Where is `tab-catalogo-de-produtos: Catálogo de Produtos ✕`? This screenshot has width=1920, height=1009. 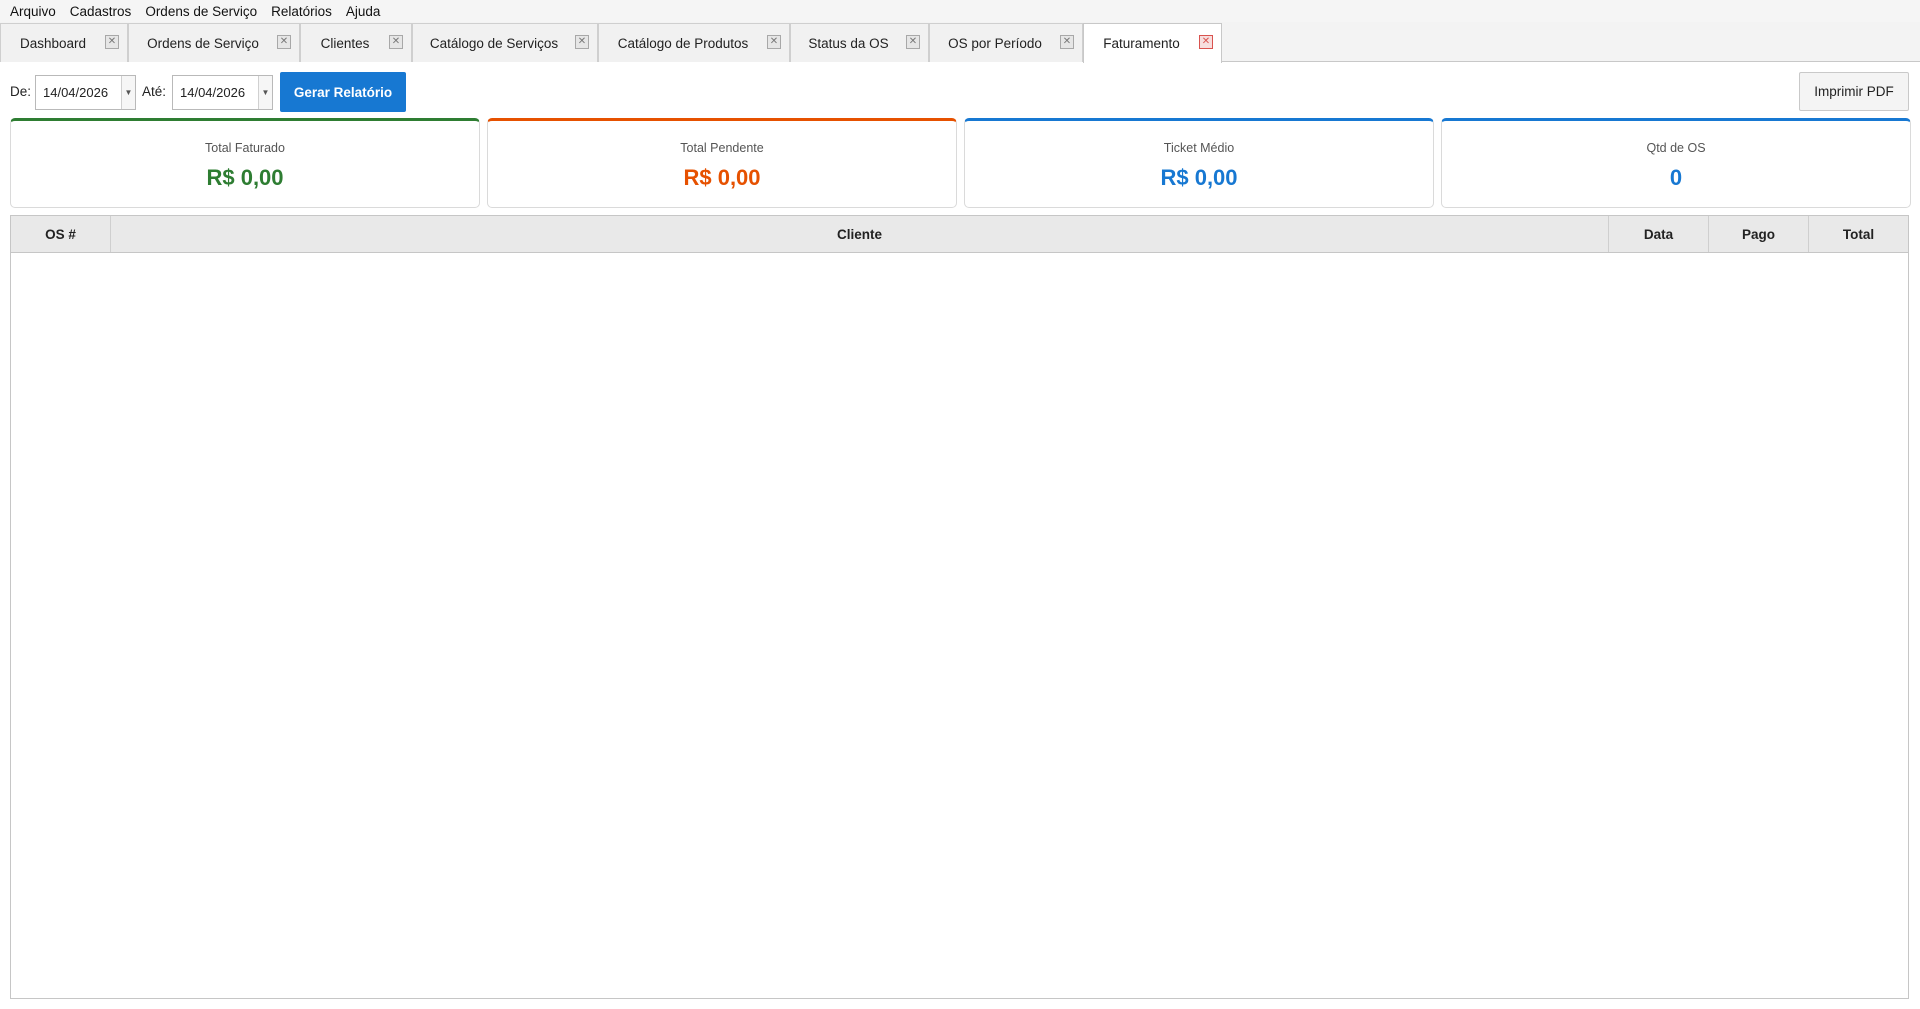 tab-catalogo-de-produtos: Catálogo de Produtos ✕ is located at coordinates (694, 42).